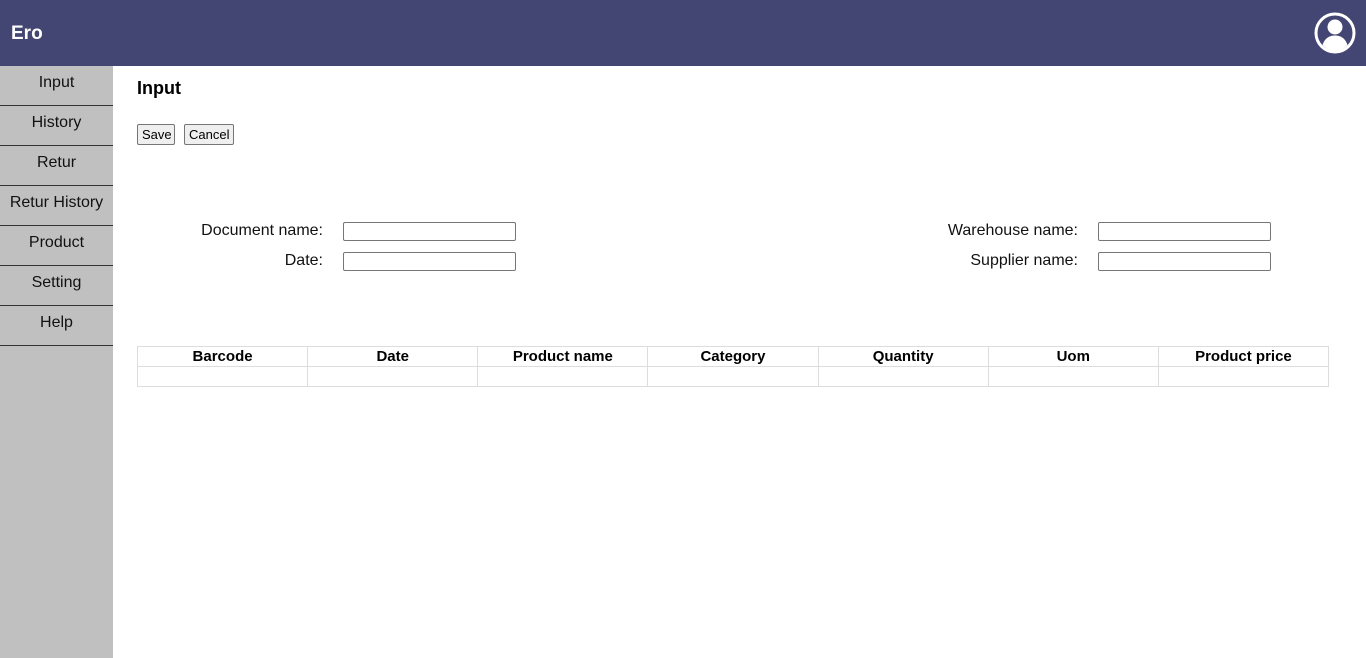 This screenshot has width=1366, height=658. Describe the element at coordinates (56, 286) in the screenshot. I see `sidebar-item-setting: Setting` at that location.